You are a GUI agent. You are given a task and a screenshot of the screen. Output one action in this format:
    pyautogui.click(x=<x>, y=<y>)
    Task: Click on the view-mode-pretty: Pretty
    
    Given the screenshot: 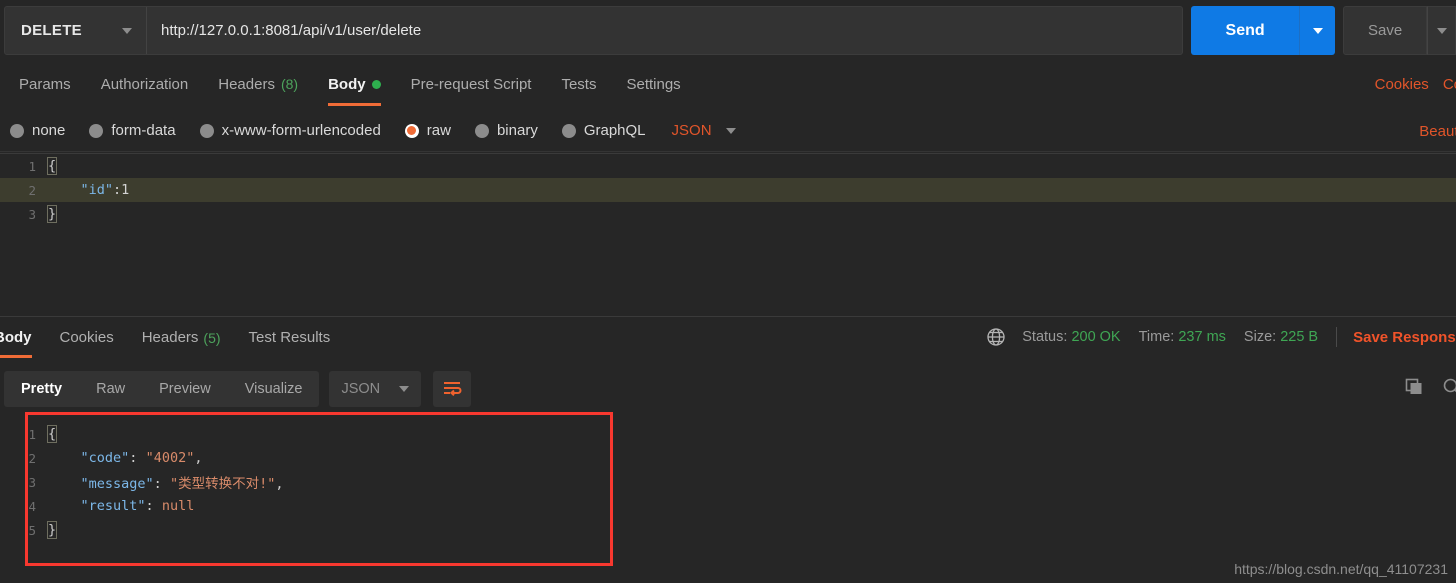 What is the action you would take?
    pyautogui.click(x=41, y=389)
    